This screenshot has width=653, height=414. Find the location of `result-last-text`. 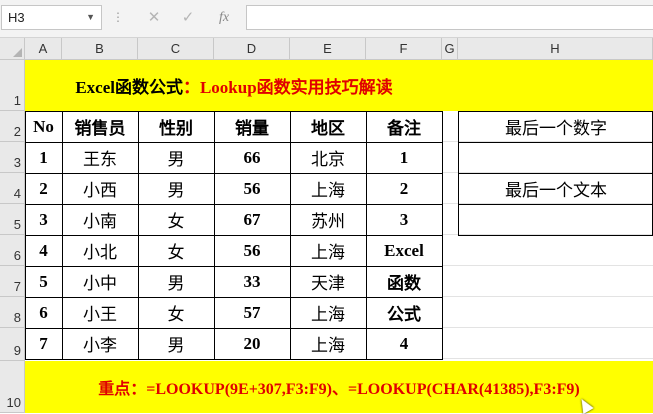

result-last-text is located at coordinates (556, 219).